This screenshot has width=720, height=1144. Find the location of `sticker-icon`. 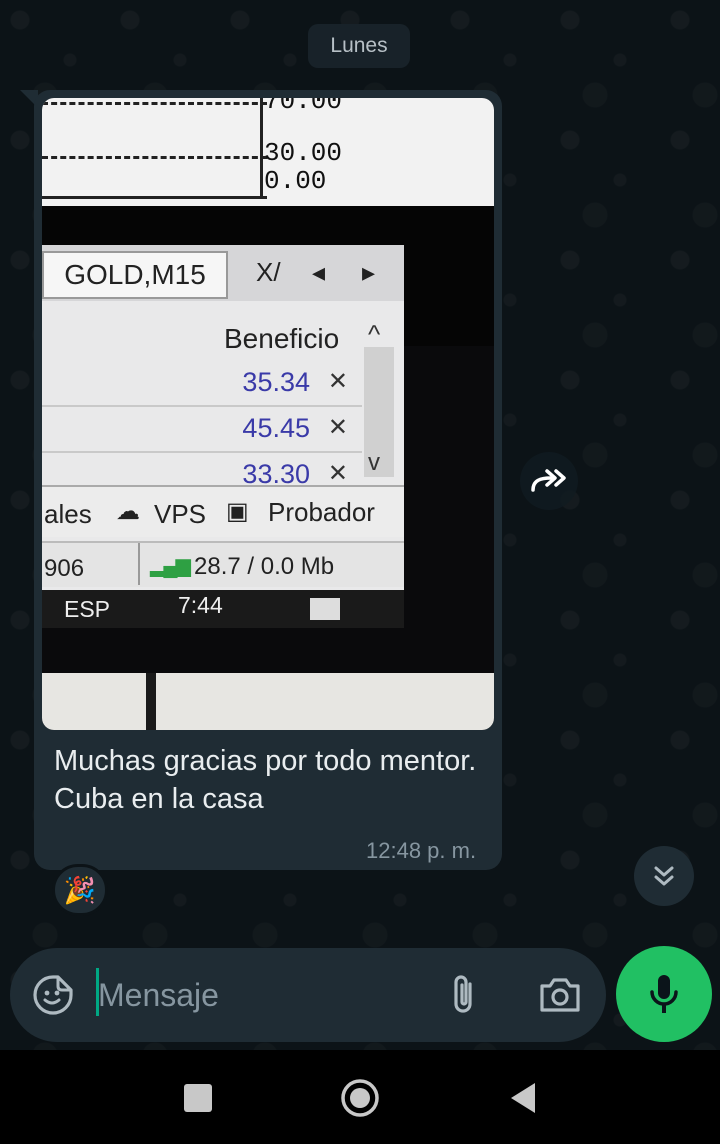

sticker-icon is located at coordinates (53, 995).